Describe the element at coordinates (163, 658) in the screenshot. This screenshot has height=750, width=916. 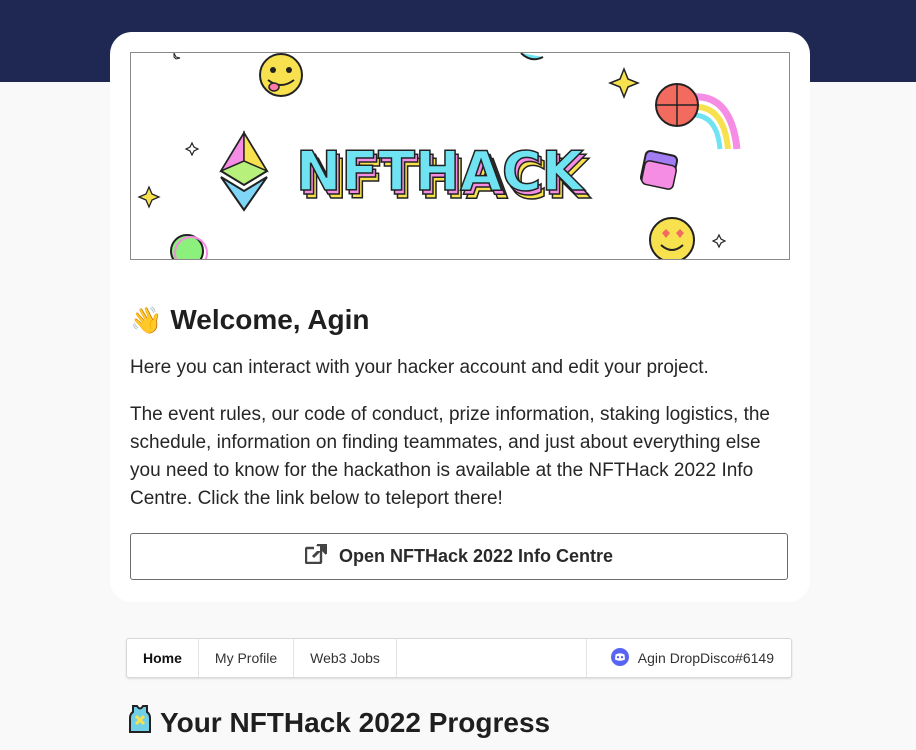
I see `tab-home: Home` at that location.